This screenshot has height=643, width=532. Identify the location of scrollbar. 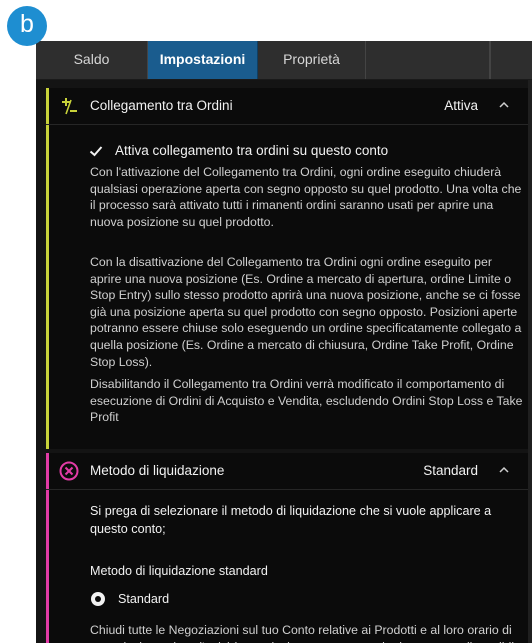
(530, 361).